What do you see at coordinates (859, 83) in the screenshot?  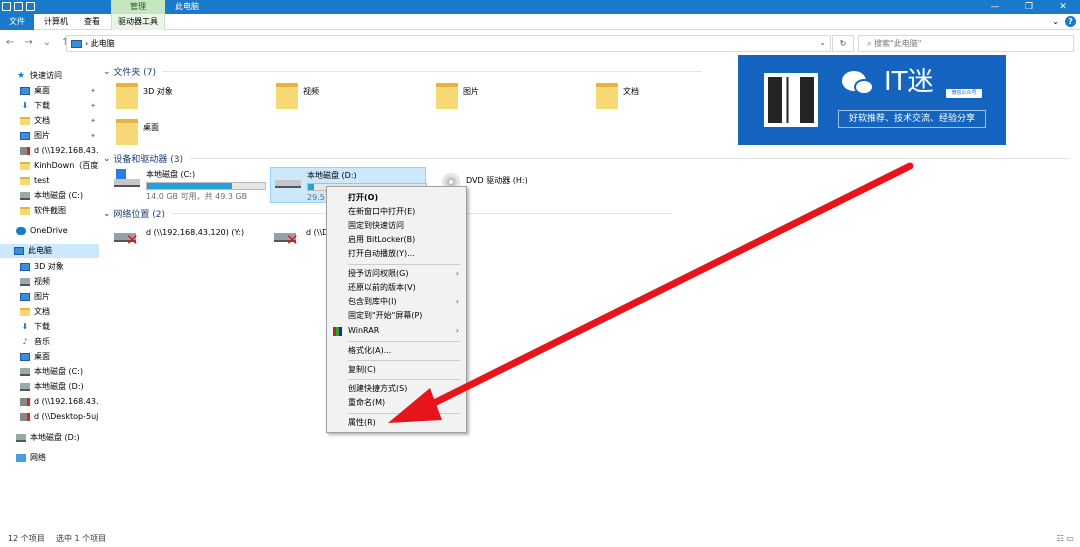 I see `wechat-logo-icon` at bounding box center [859, 83].